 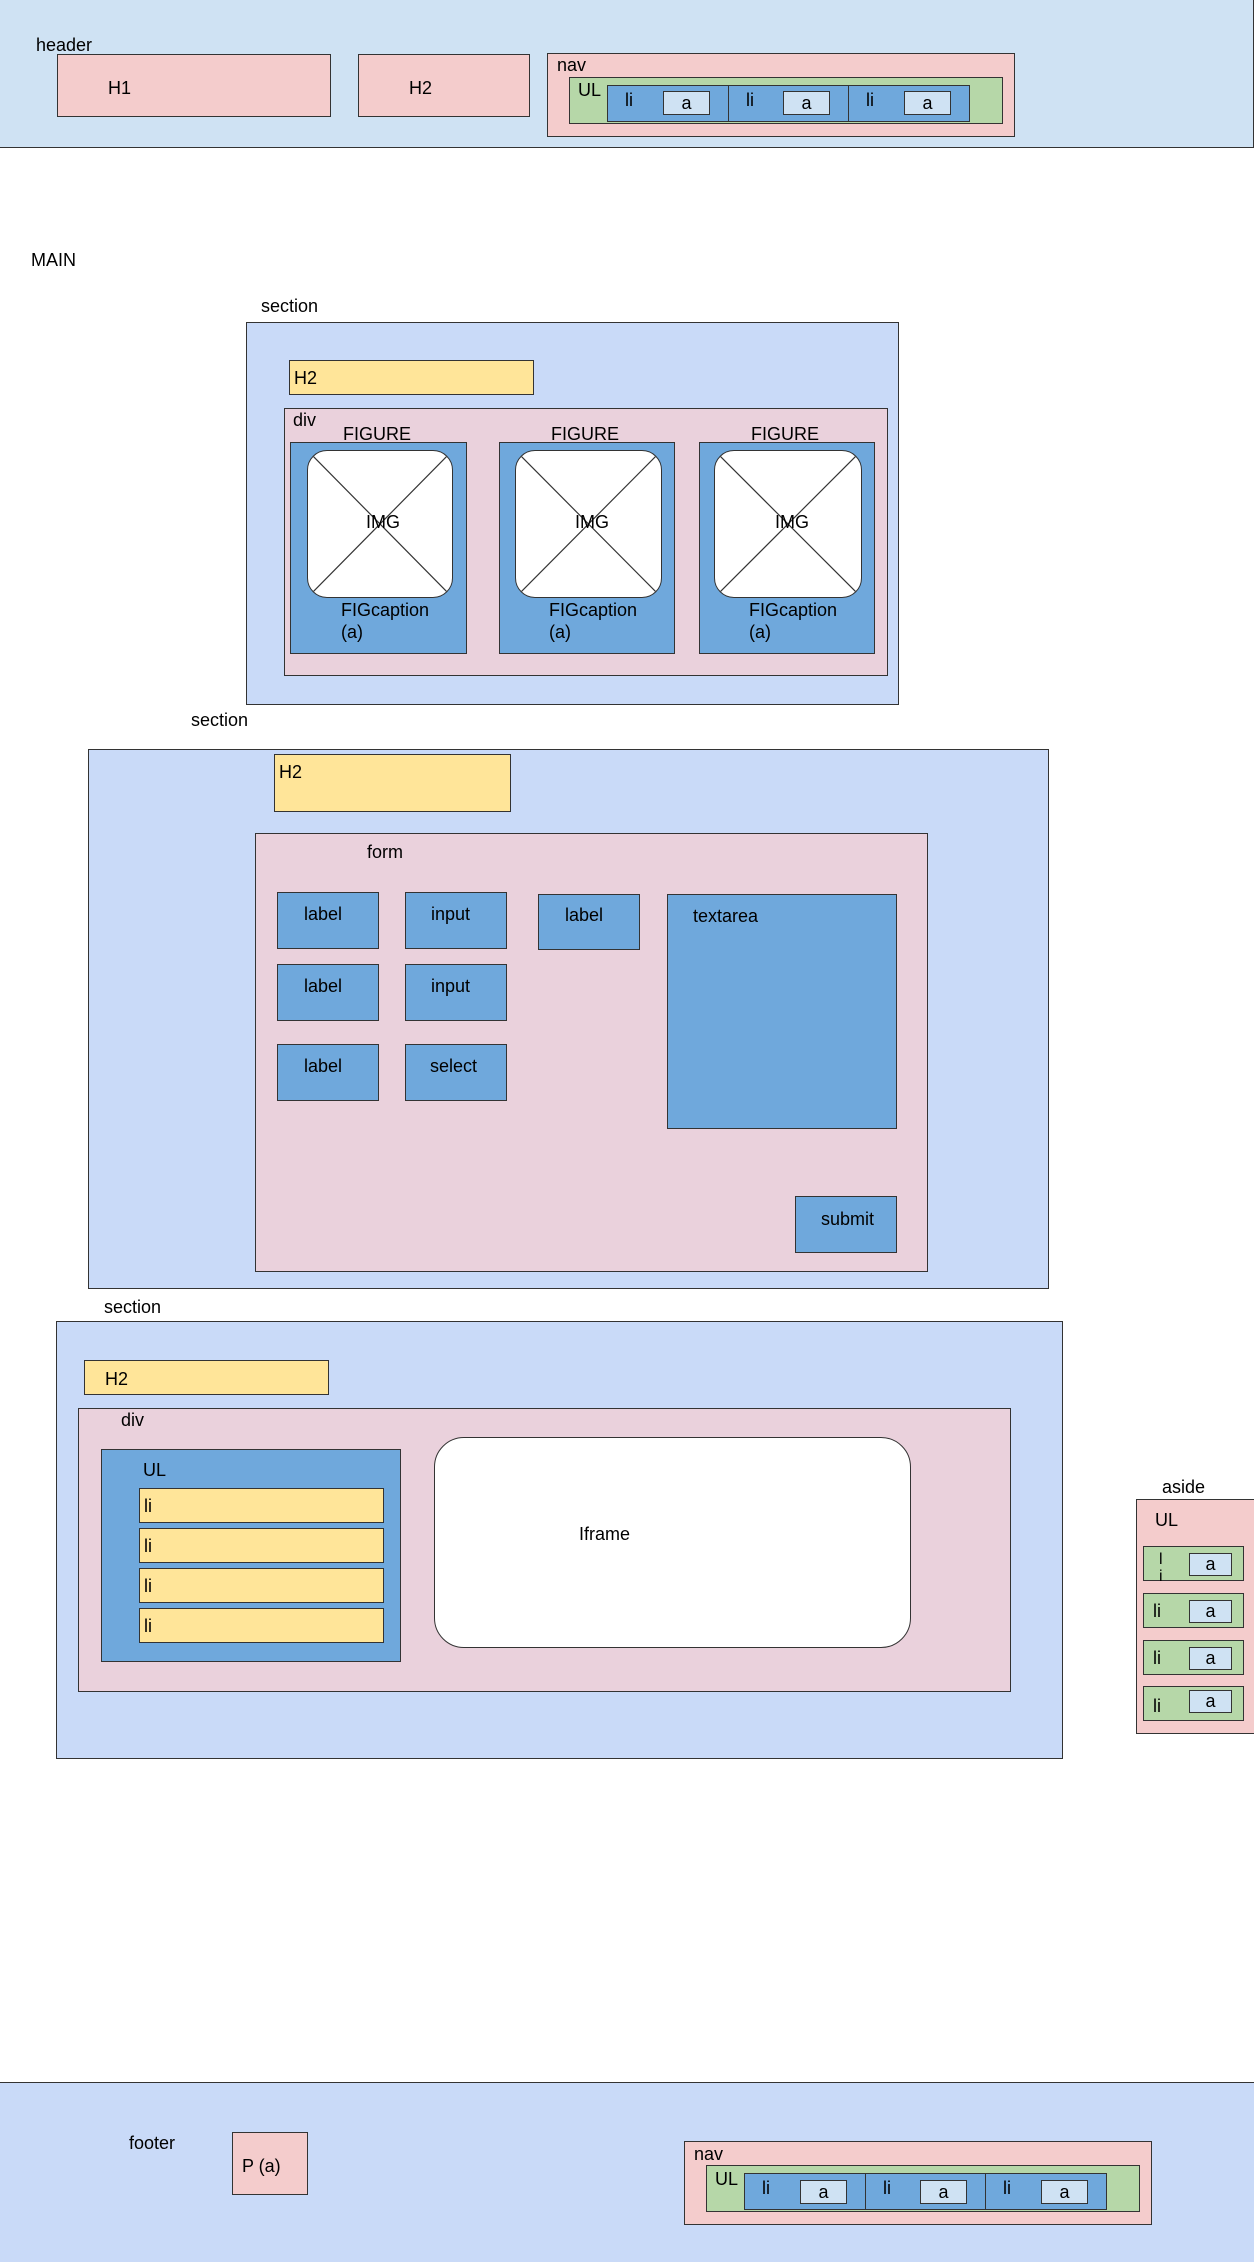 What do you see at coordinates (392, 783) in the screenshot?
I see `section-2-h2: H2` at bounding box center [392, 783].